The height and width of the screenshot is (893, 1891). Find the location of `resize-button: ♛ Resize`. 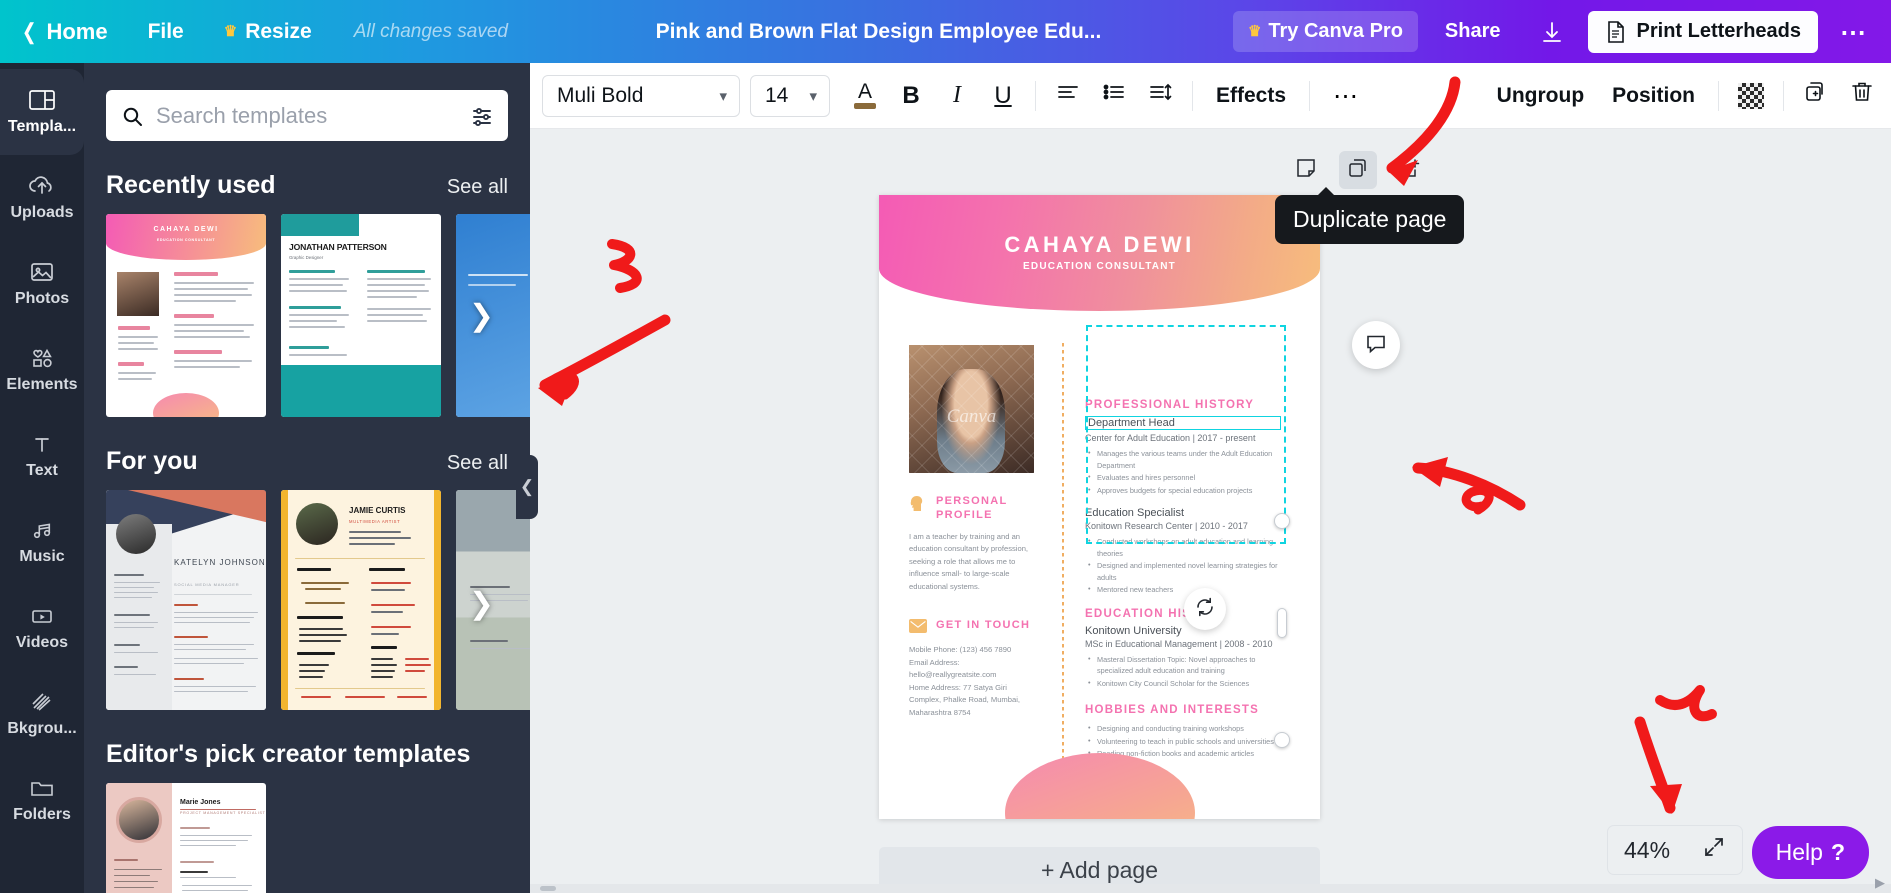

resize-button: ♛ Resize is located at coordinates (268, 31).